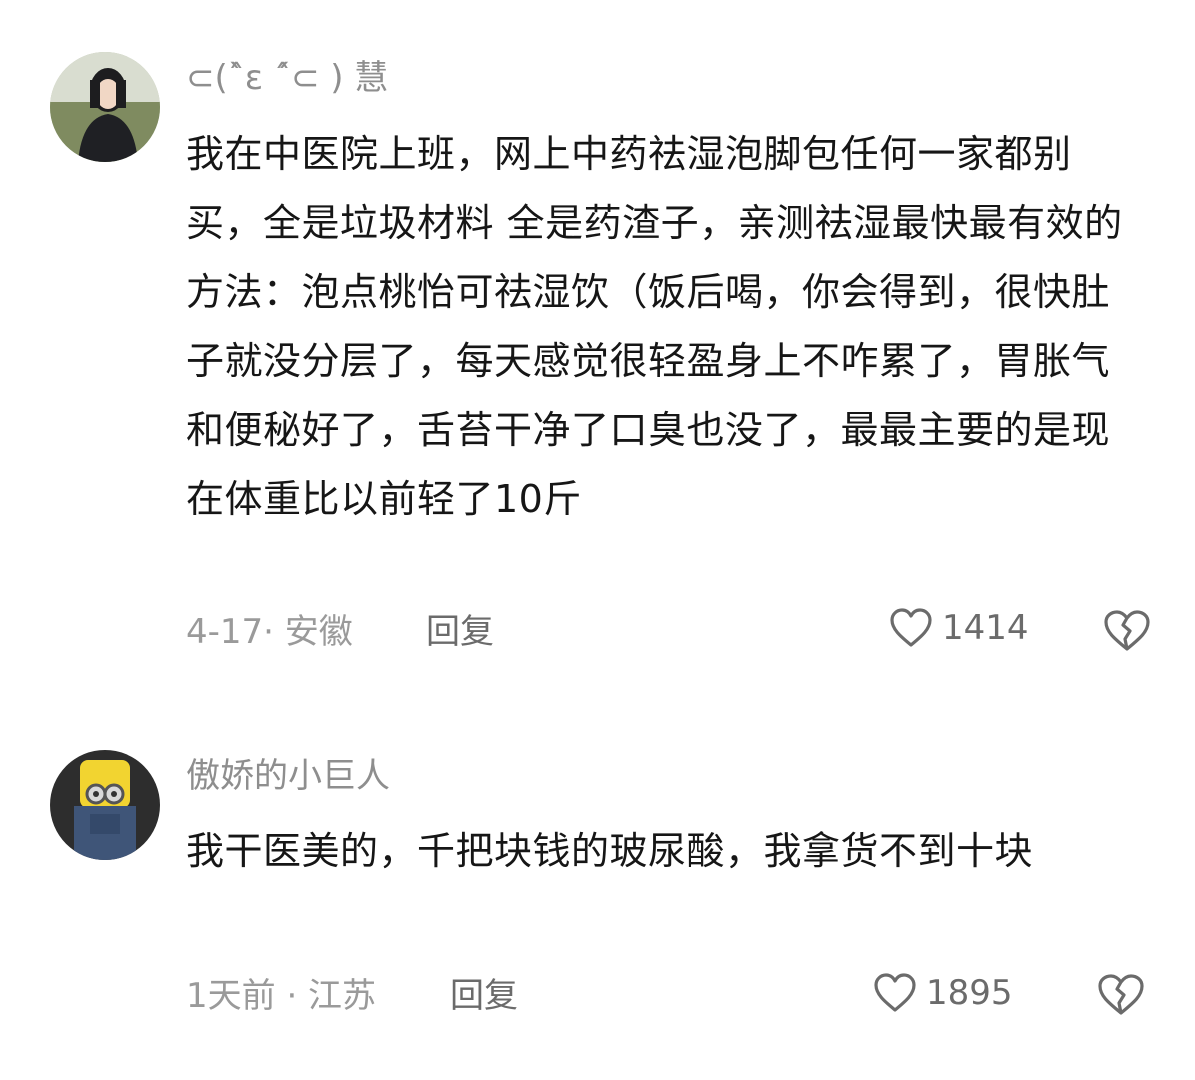 The image size is (1195, 1080). What do you see at coordinates (269, 632) in the screenshot?
I see `comment-meta: 4-17· 安徽` at bounding box center [269, 632].